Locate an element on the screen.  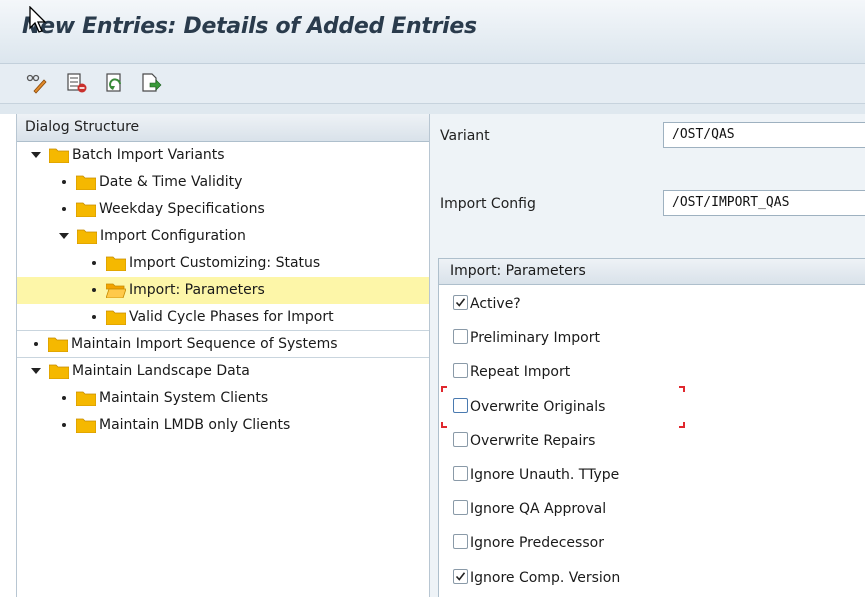
tree-item-label: Valid Cycle Phases for Import is located at coordinates (231, 317).